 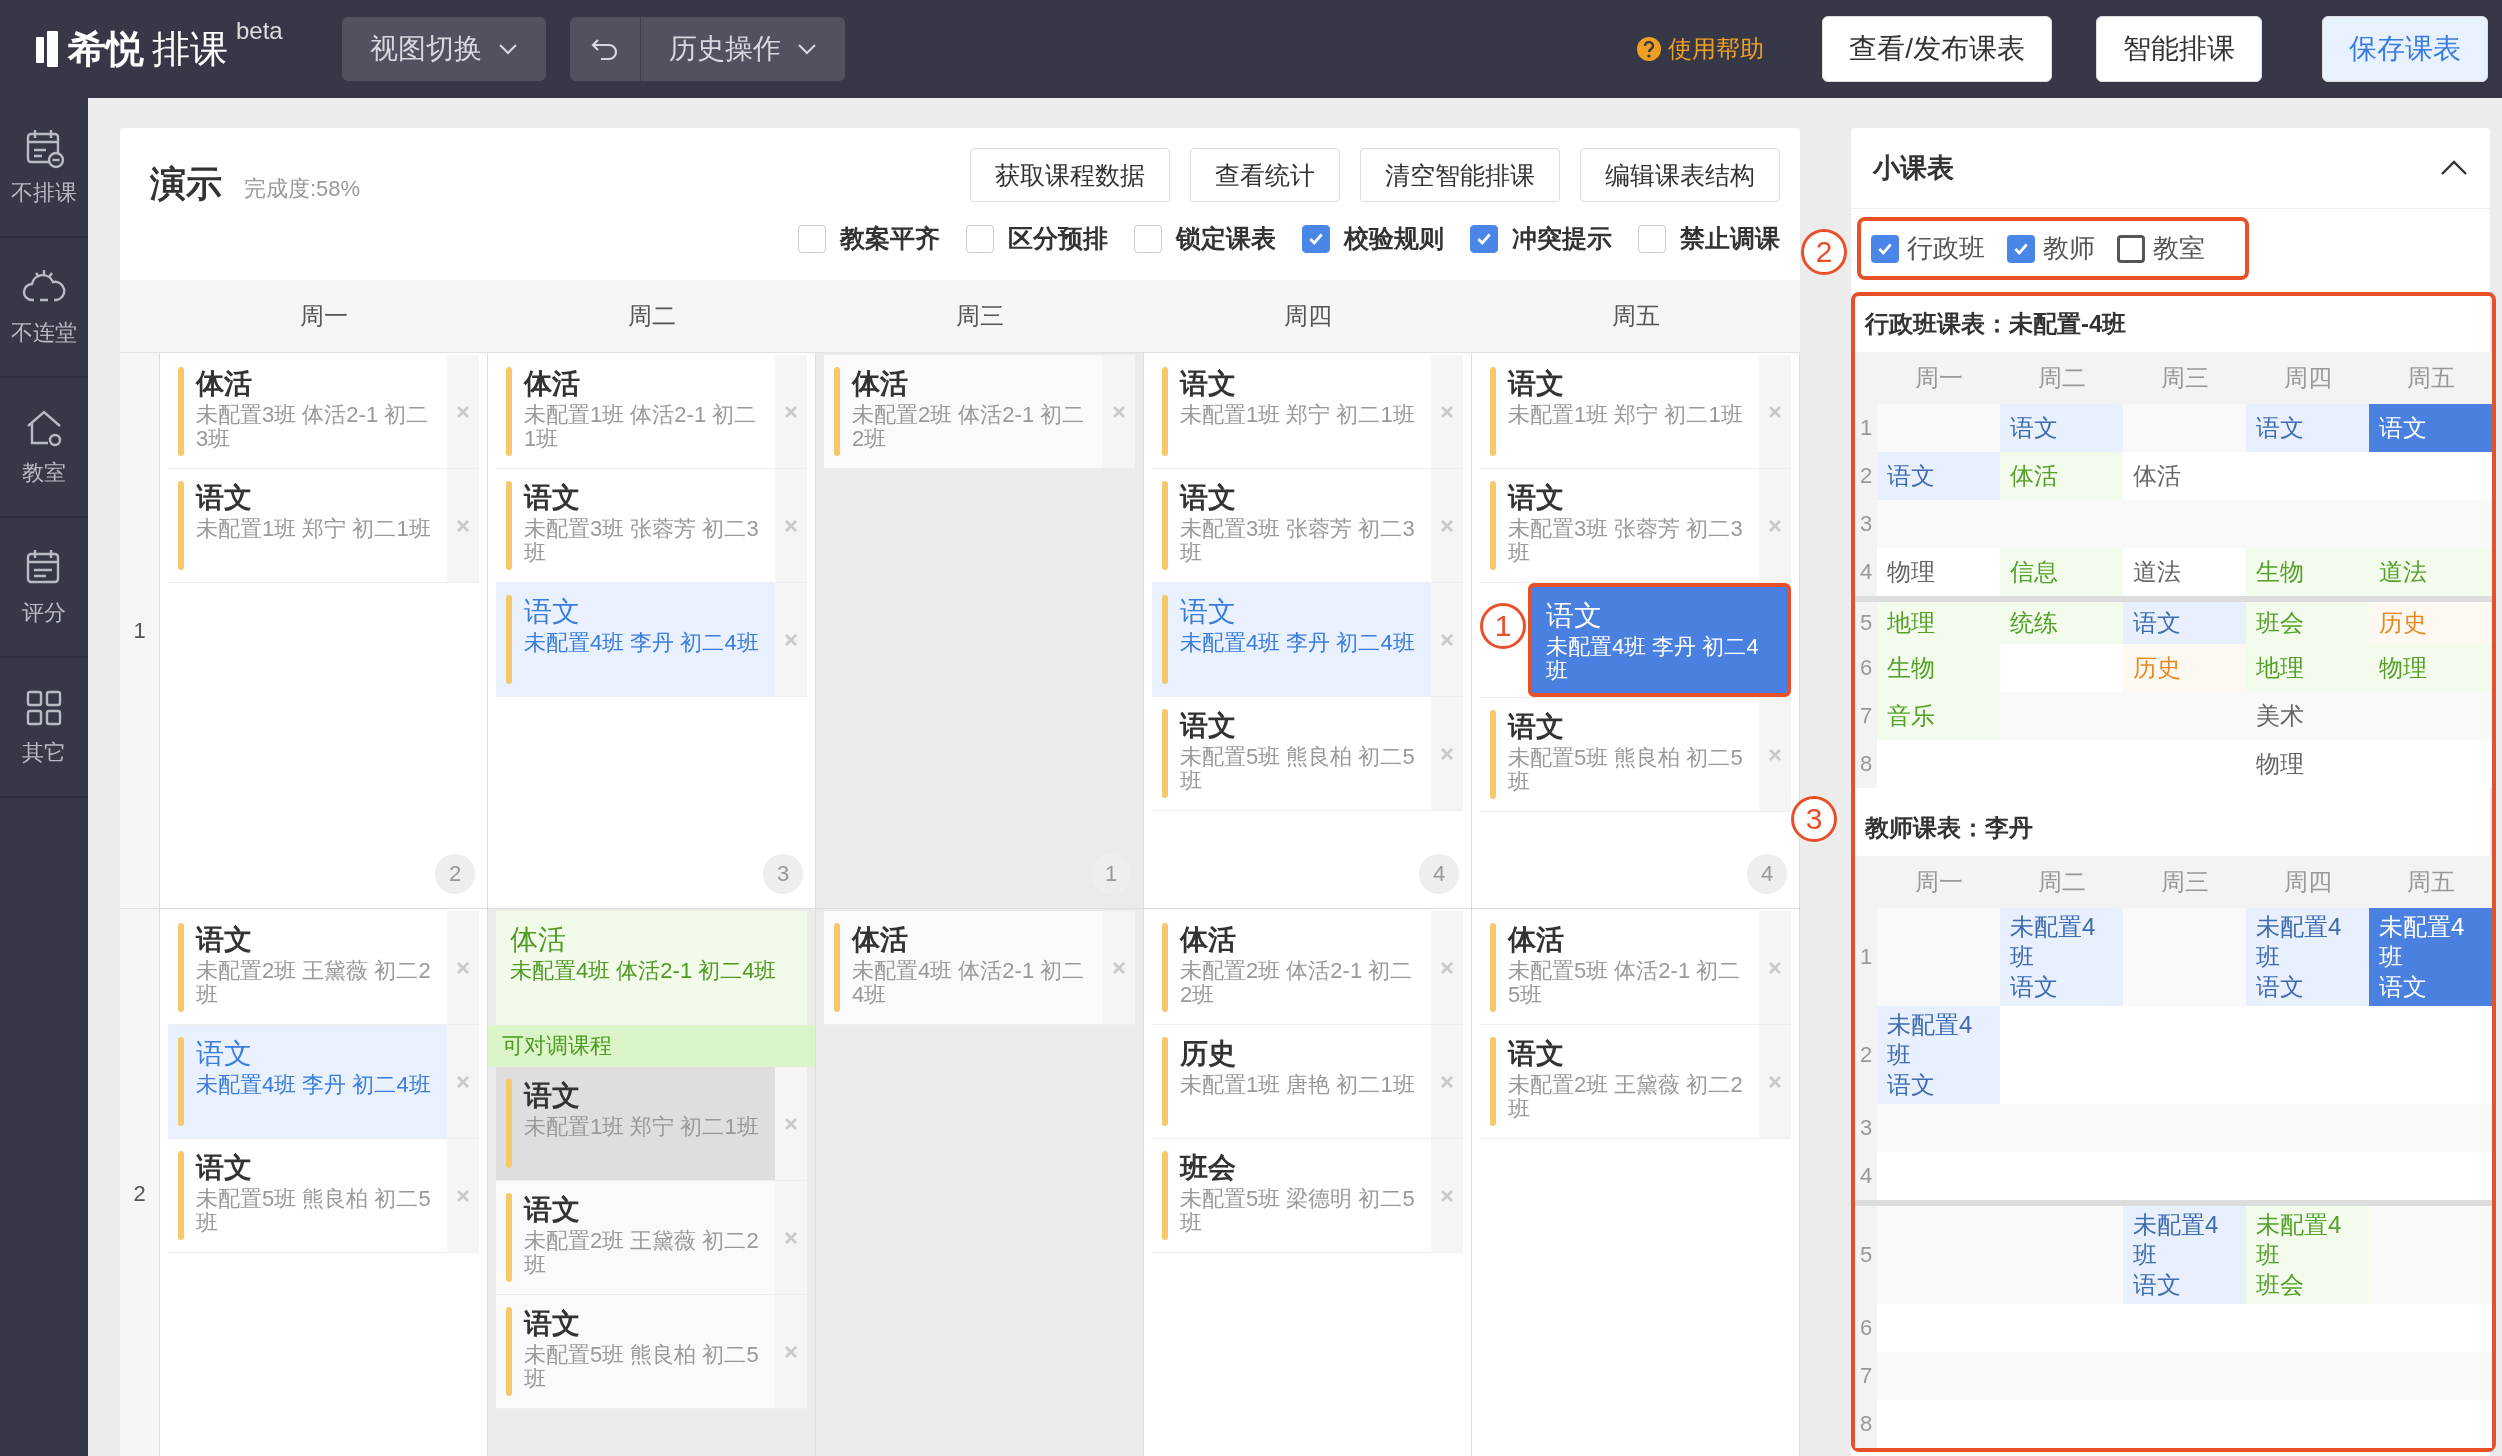 I want to click on timetable-cell: 班会, so click(x=2307, y=620).